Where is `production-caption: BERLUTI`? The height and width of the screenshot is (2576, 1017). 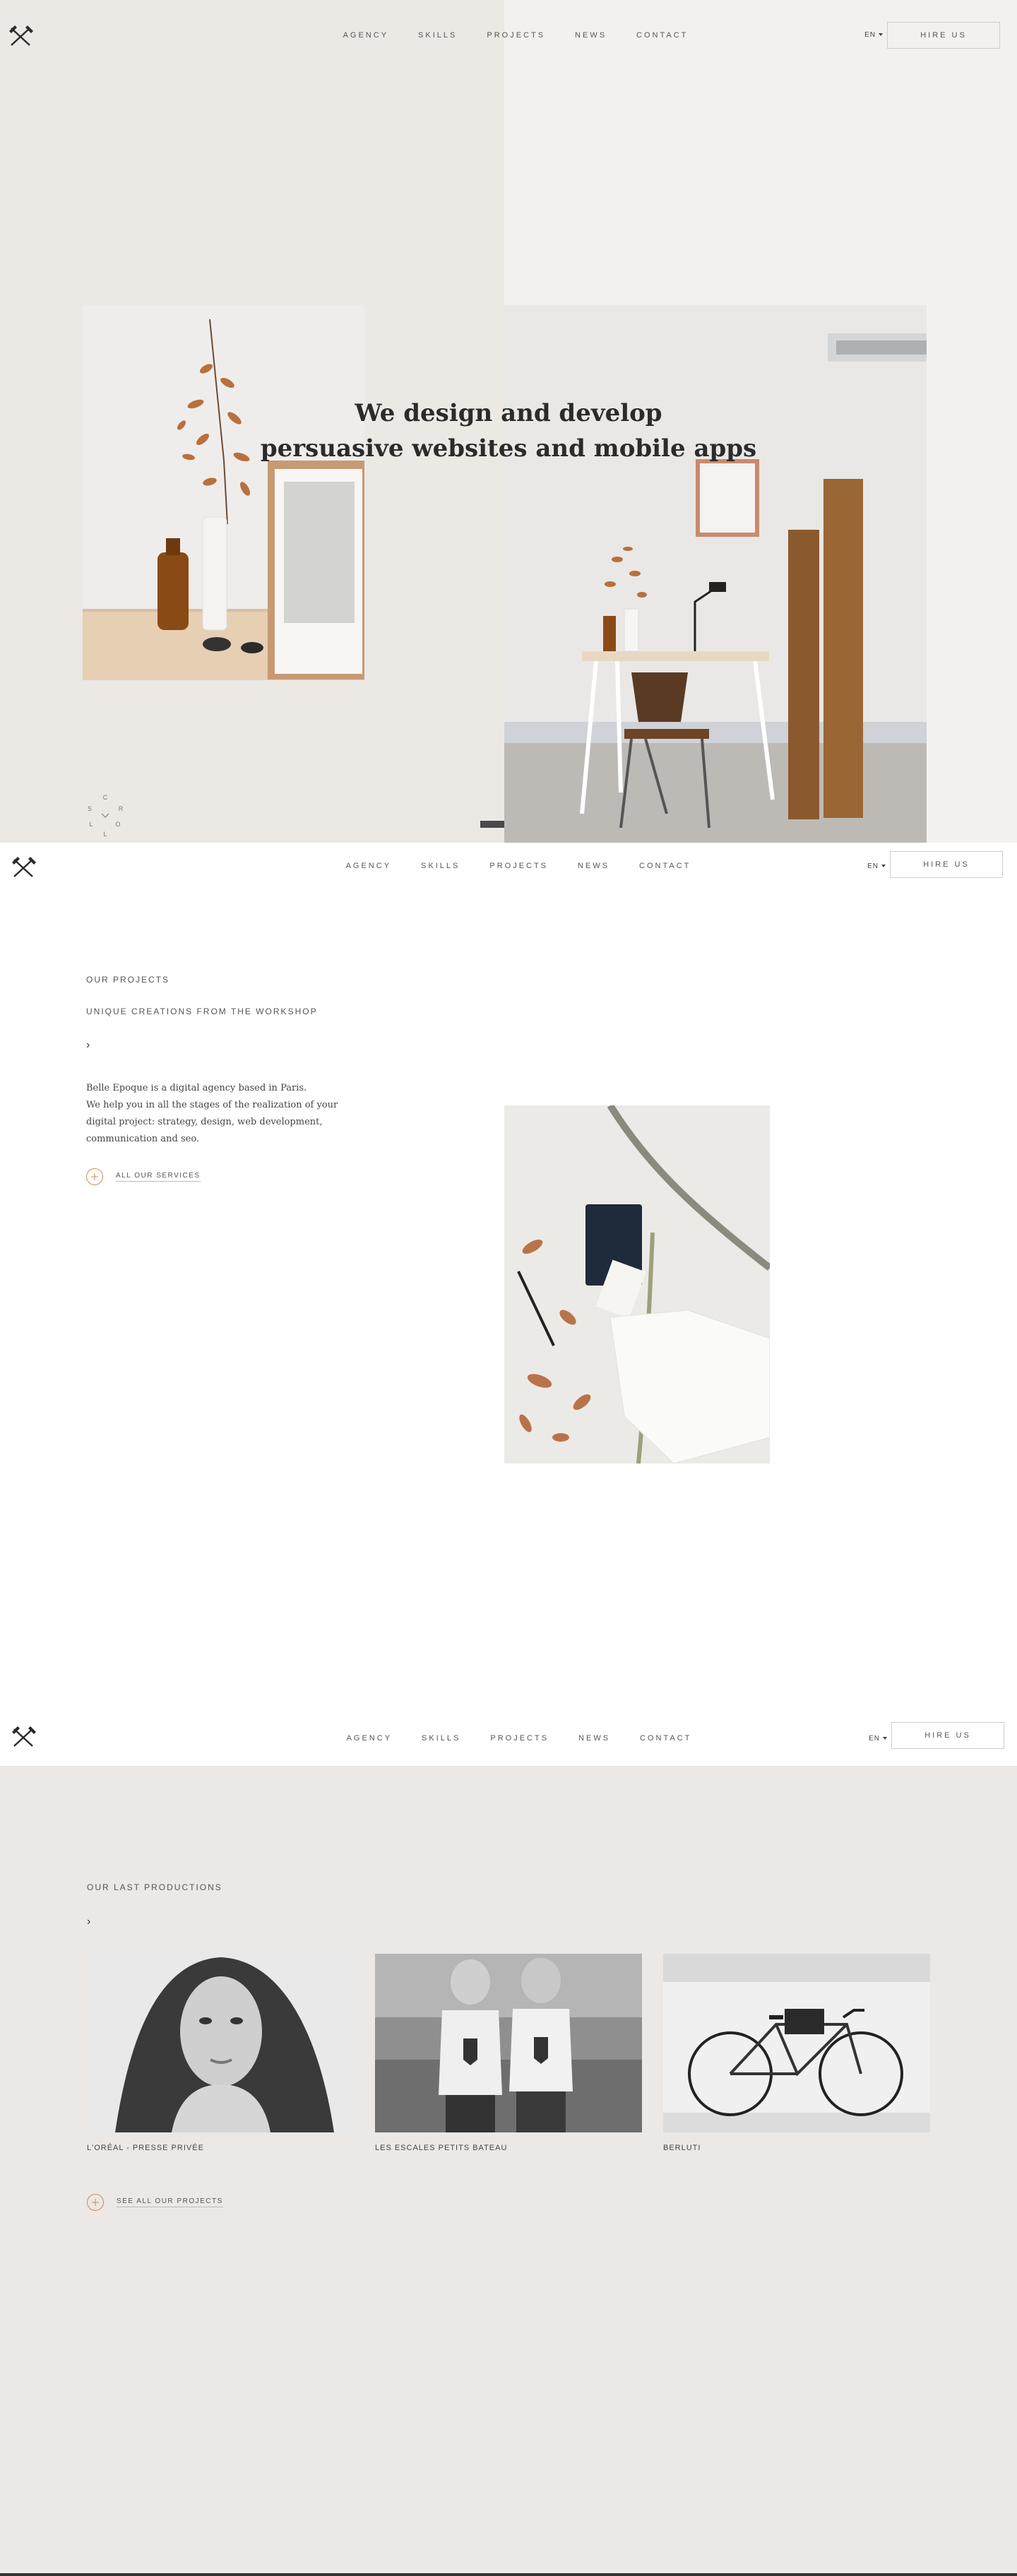
production-caption: BERLUTI is located at coordinates (682, 2148).